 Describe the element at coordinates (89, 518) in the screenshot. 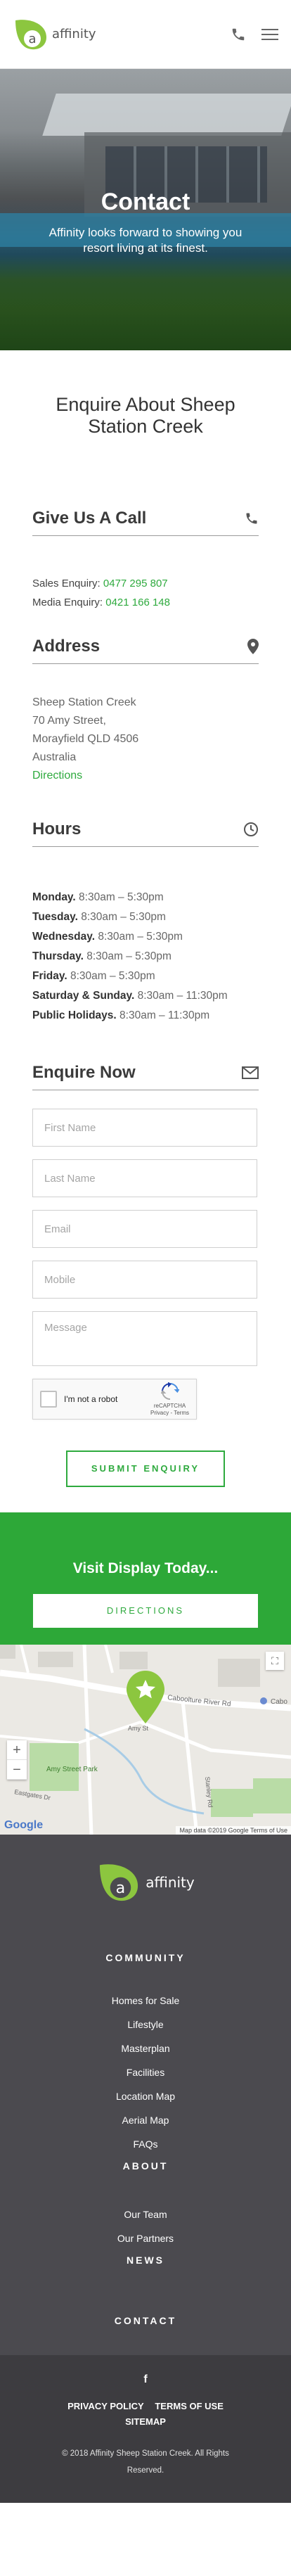

I see `call-heading: Give Us A Call` at that location.